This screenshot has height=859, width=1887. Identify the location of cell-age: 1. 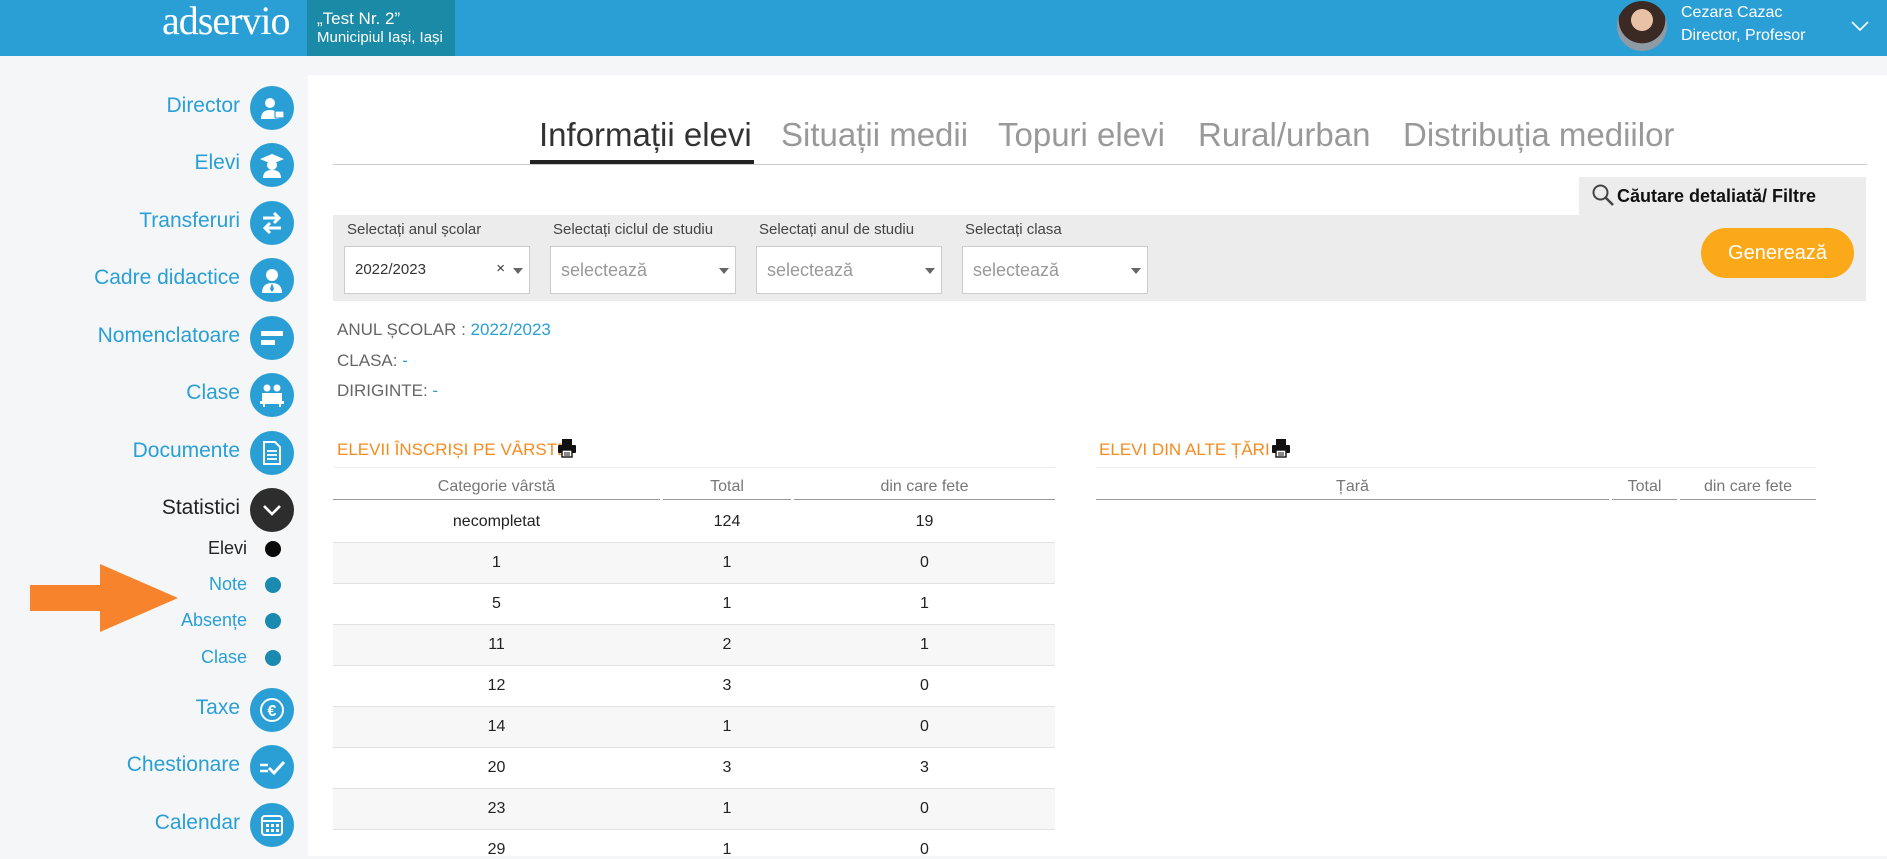
(496, 562).